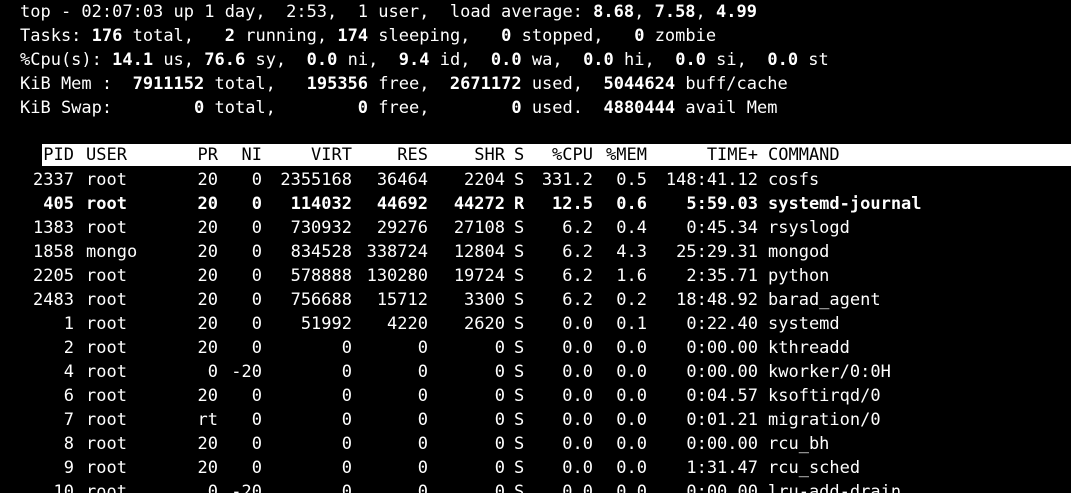 The image size is (1071, 493). What do you see at coordinates (535, 468) in the screenshot?
I see `table-row: 9 root 20 0 0 0 0 S 0.0 0.0 1:31.47 rcu_sched` at bounding box center [535, 468].